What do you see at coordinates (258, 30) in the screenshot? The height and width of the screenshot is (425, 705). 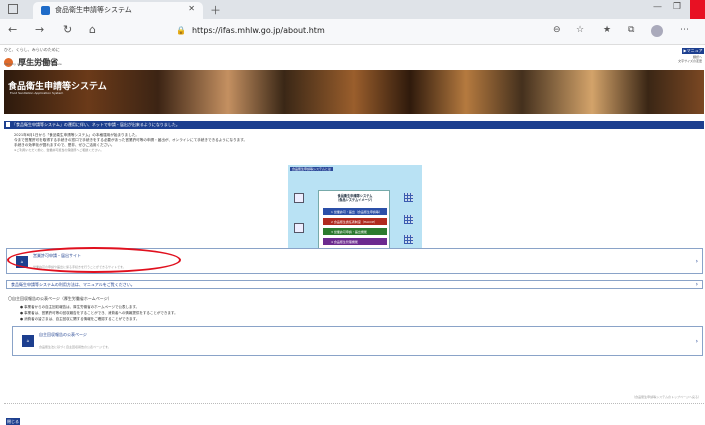 I see `url-text: https://ifas.mhlw.go.jp/about.htm` at bounding box center [258, 30].